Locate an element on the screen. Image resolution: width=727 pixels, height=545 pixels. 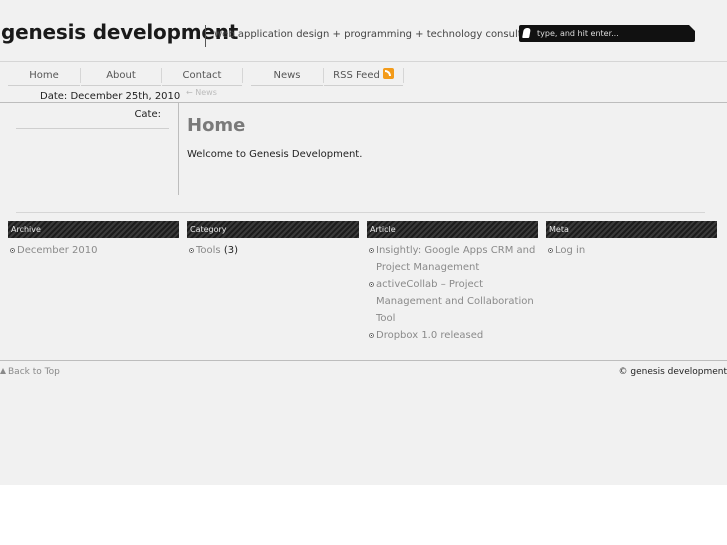
search-input is located at coordinates (612, 33).